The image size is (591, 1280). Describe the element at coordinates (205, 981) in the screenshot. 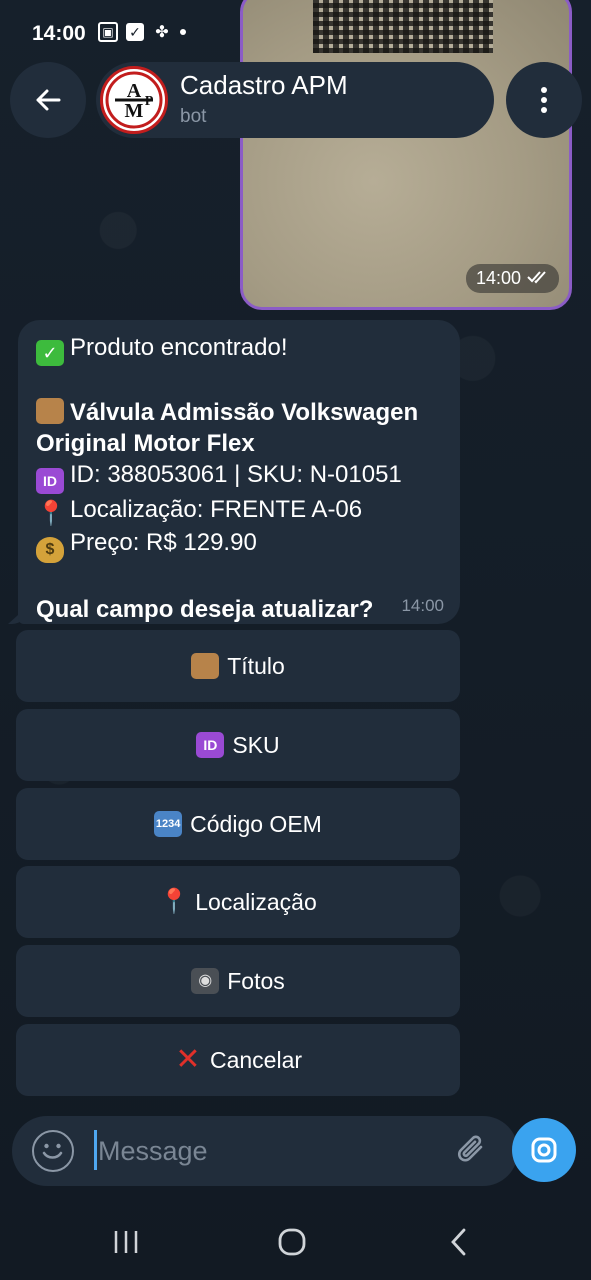

I see `camera-icon: ◉` at that location.